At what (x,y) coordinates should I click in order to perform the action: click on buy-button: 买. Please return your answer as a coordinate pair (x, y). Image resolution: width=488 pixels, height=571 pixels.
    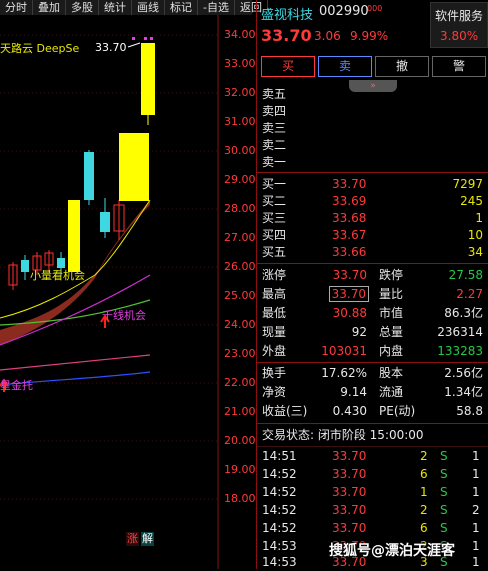
    Looking at the image, I should click on (288, 66).